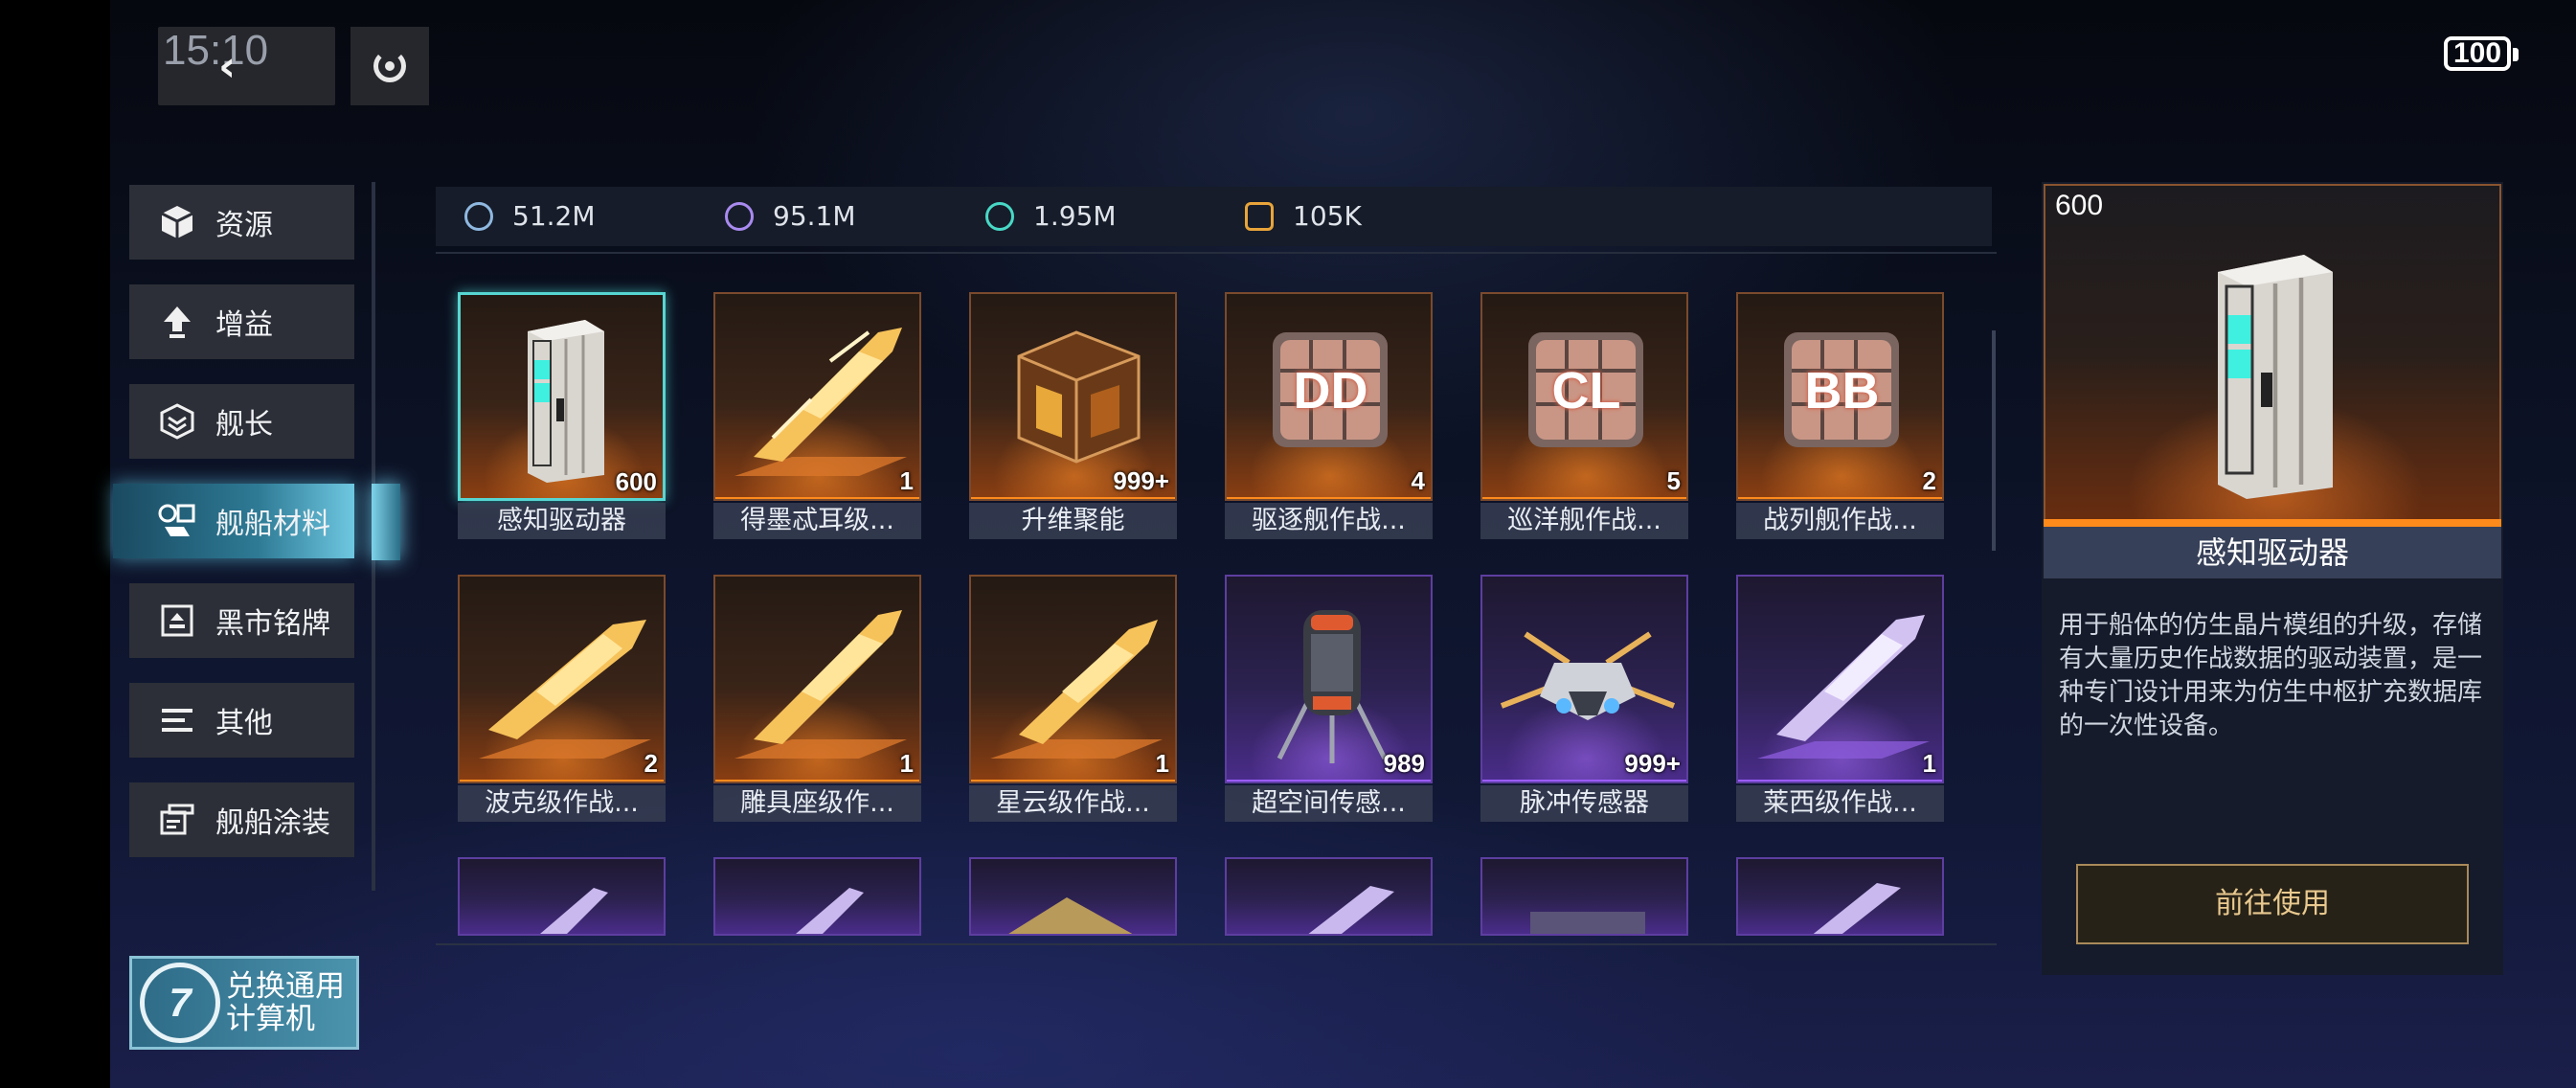 Image resolution: width=2576 pixels, height=1088 pixels. What do you see at coordinates (272, 823) in the screenshot?
I see `sidebar-item-label: 舰船涂装` at bounding box center [272, 823].